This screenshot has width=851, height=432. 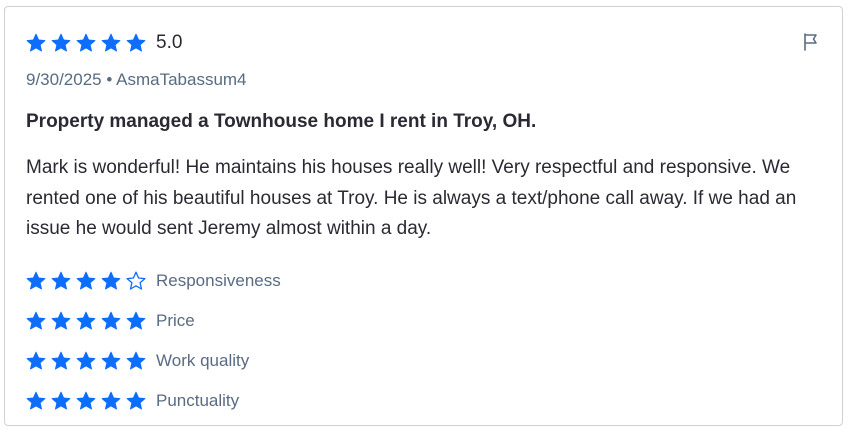 I want to click on sub-rating-label: Punctuality, so click(x=198, y=400).